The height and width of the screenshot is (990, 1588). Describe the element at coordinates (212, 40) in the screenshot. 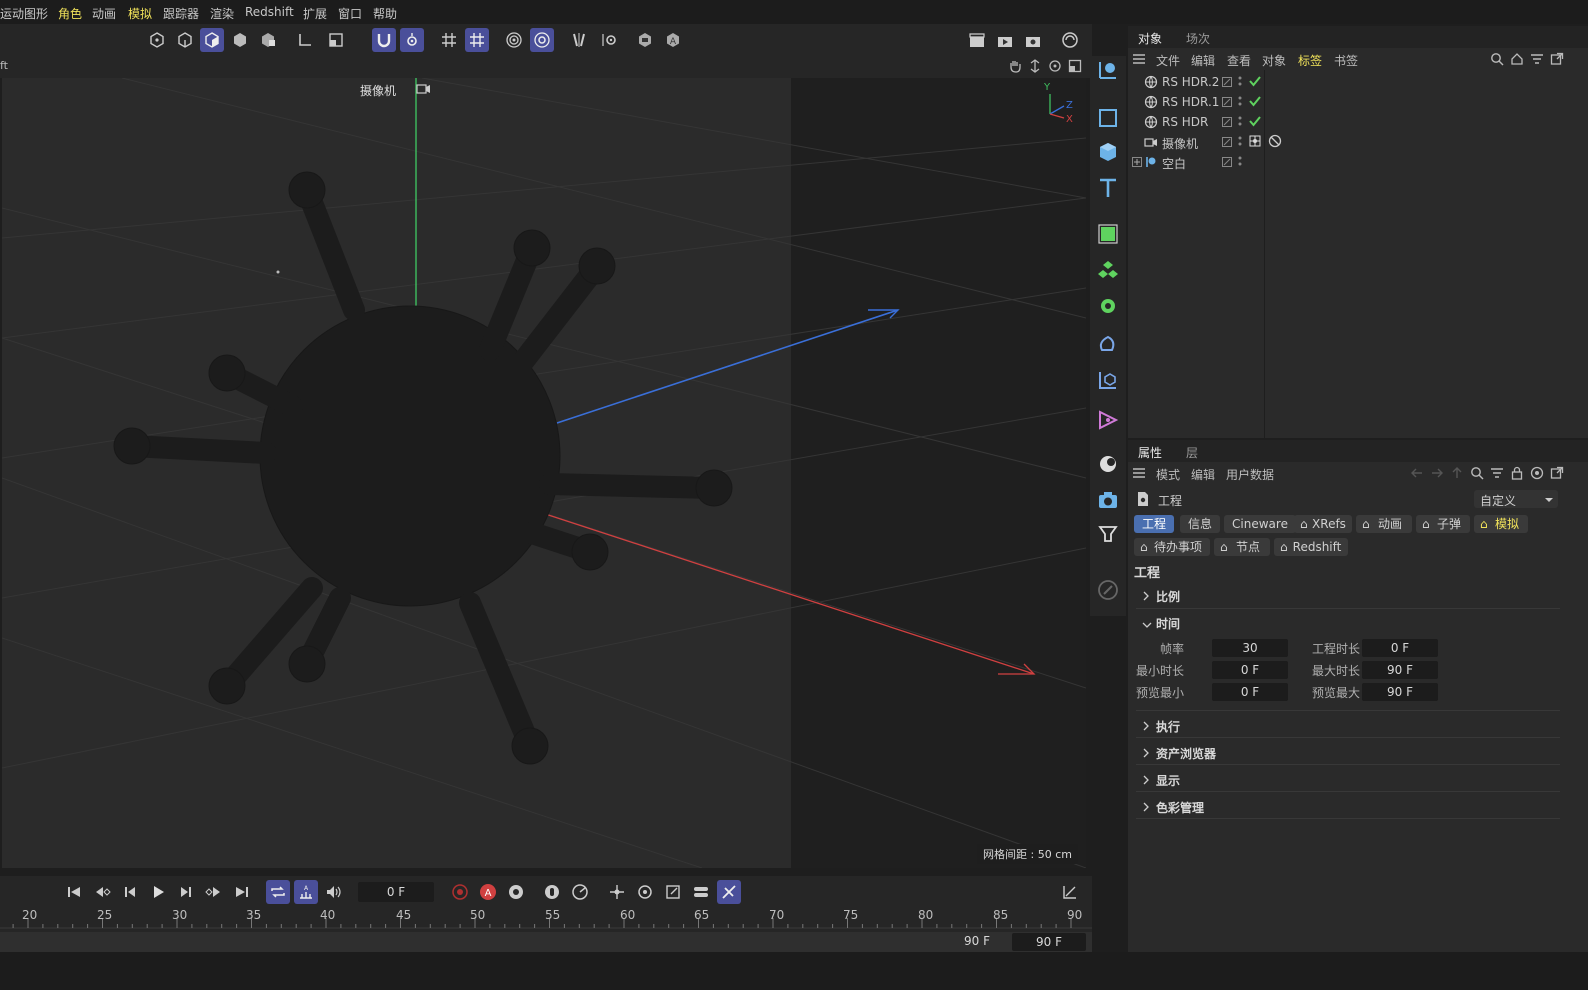

I see `polygons-mode-icon` at that location.